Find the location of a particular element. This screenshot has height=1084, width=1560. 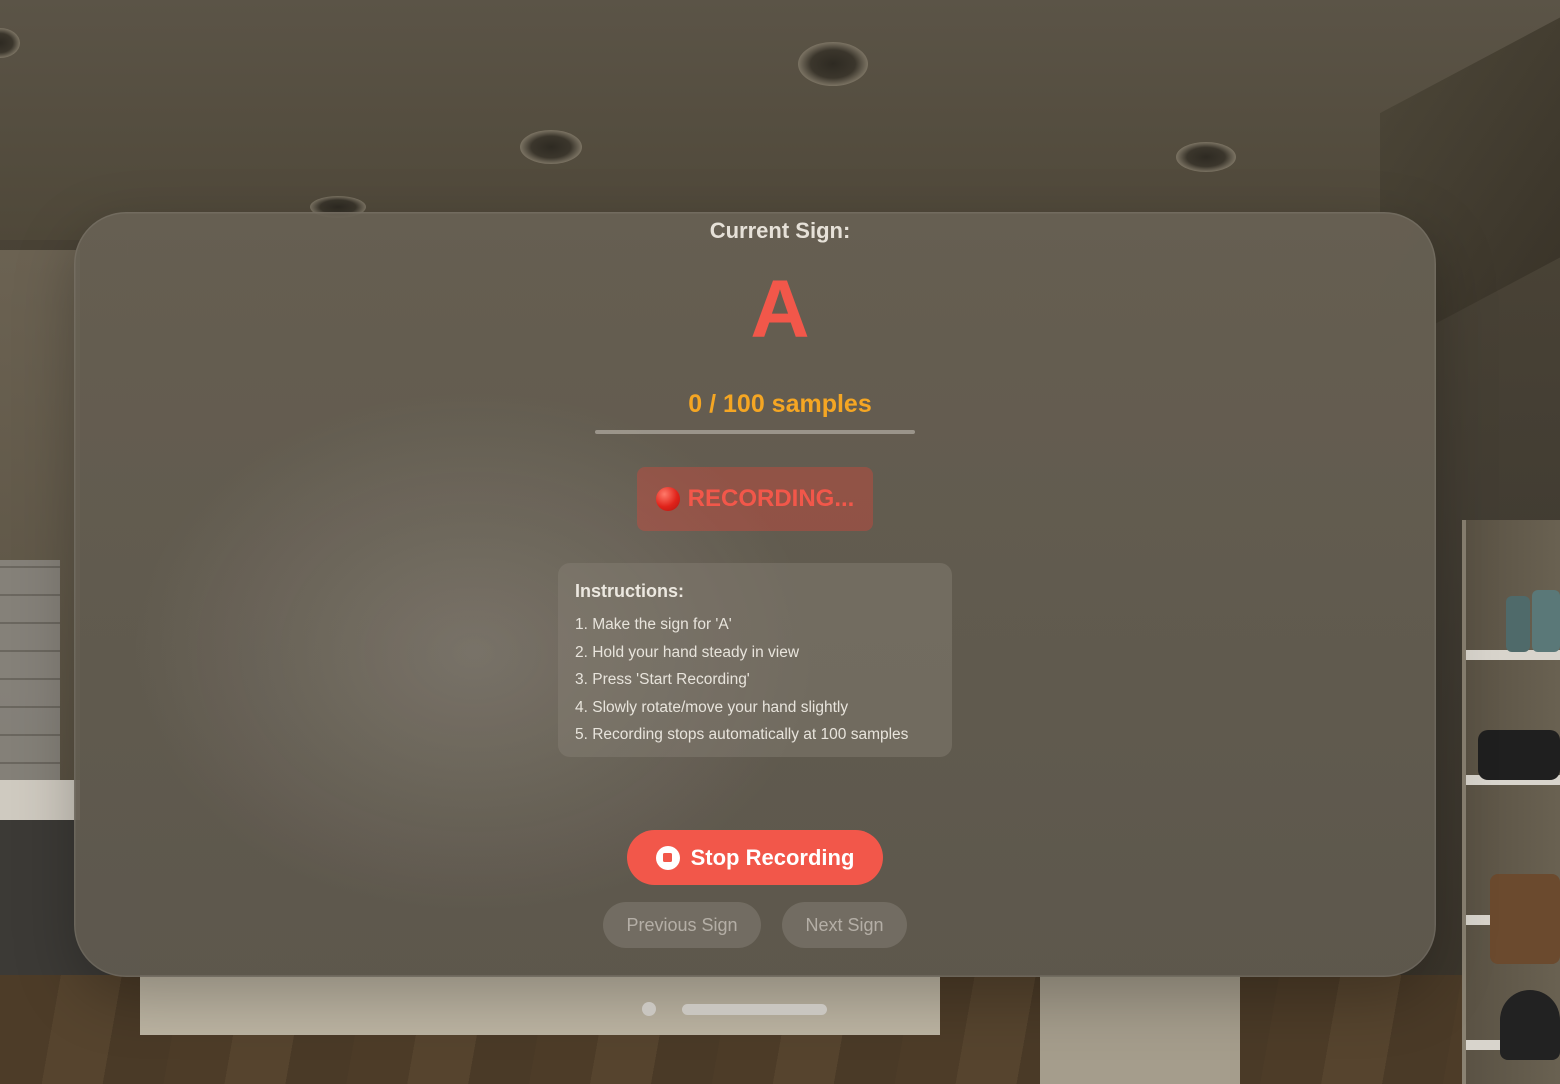

previous-sign-button: Previous Sign is located at coordinates (682, 925).